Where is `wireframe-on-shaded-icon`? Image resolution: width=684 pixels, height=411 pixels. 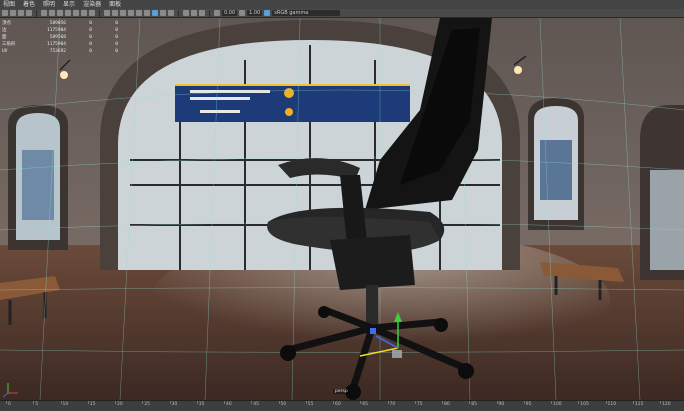
wireframe-on-shaded-icon is located at coordinates (123, 13).